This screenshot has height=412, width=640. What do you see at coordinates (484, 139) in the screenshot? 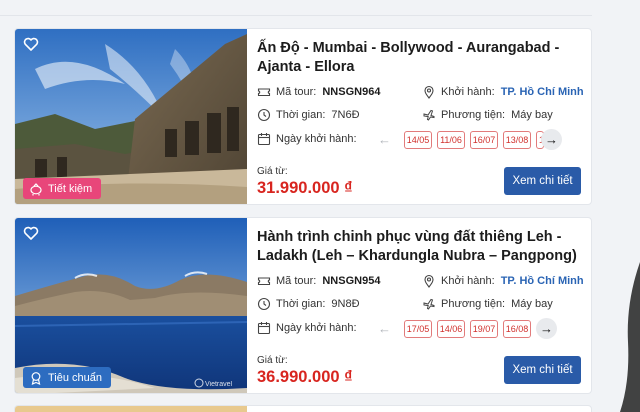
I see `date-chip: 16/07` at bounding box center [484, 139].